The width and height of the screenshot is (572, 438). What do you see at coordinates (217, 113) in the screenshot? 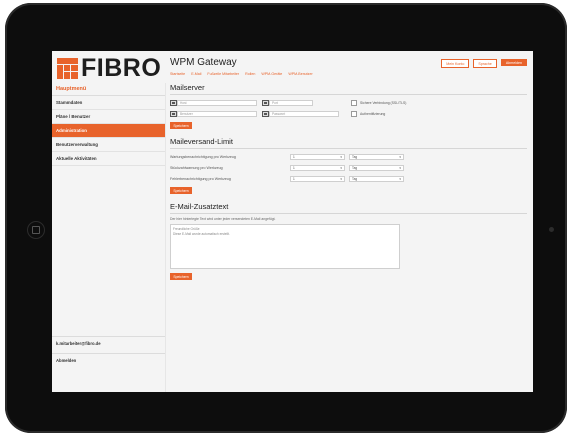
I see `user-input: Benutzer` at bounding box center [217, 113].